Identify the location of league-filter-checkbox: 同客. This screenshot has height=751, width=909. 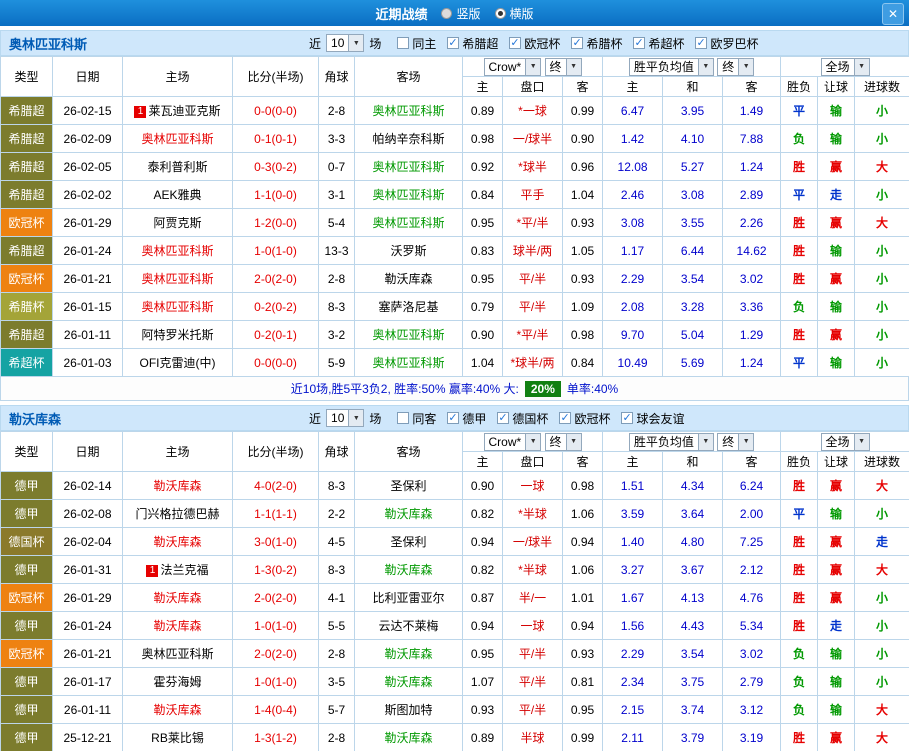
(416, 418).